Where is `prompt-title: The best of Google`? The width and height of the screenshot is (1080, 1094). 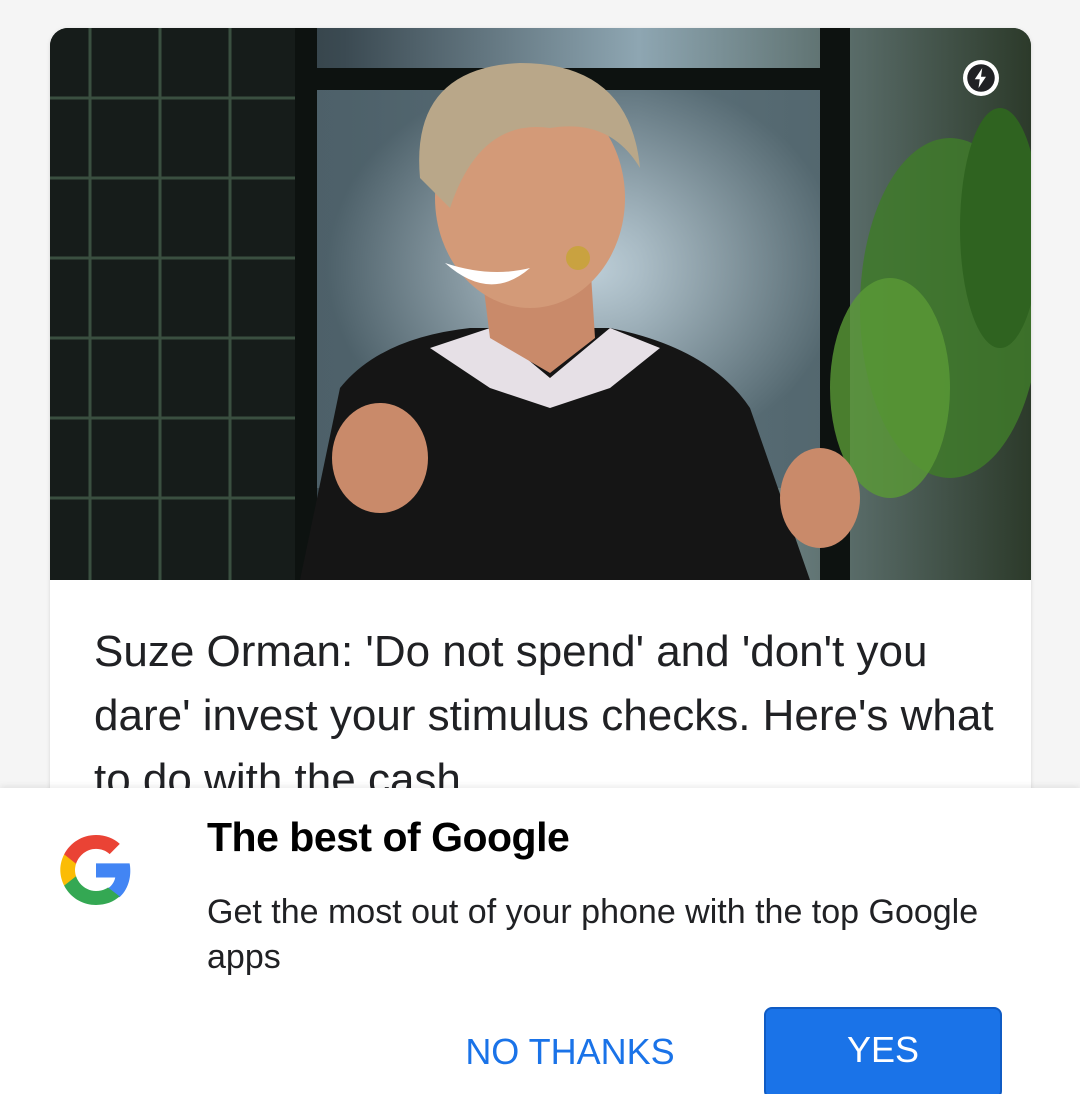
prompt-title: The best of Google is located at coordinates (388, 837).